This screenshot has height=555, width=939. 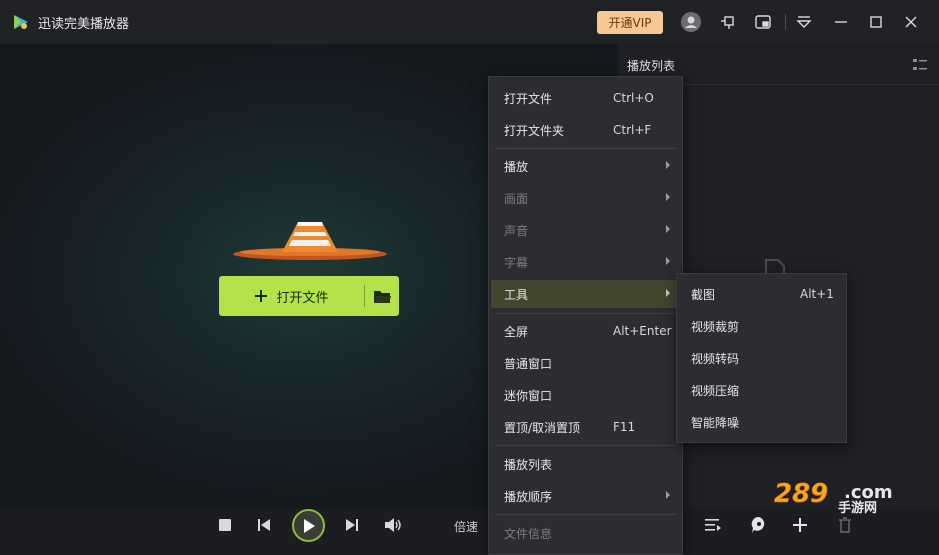 What do you see at coordinates (785, 22) in the screenshot?
I see `titlebar-divider` at bounding box center [785, 22].